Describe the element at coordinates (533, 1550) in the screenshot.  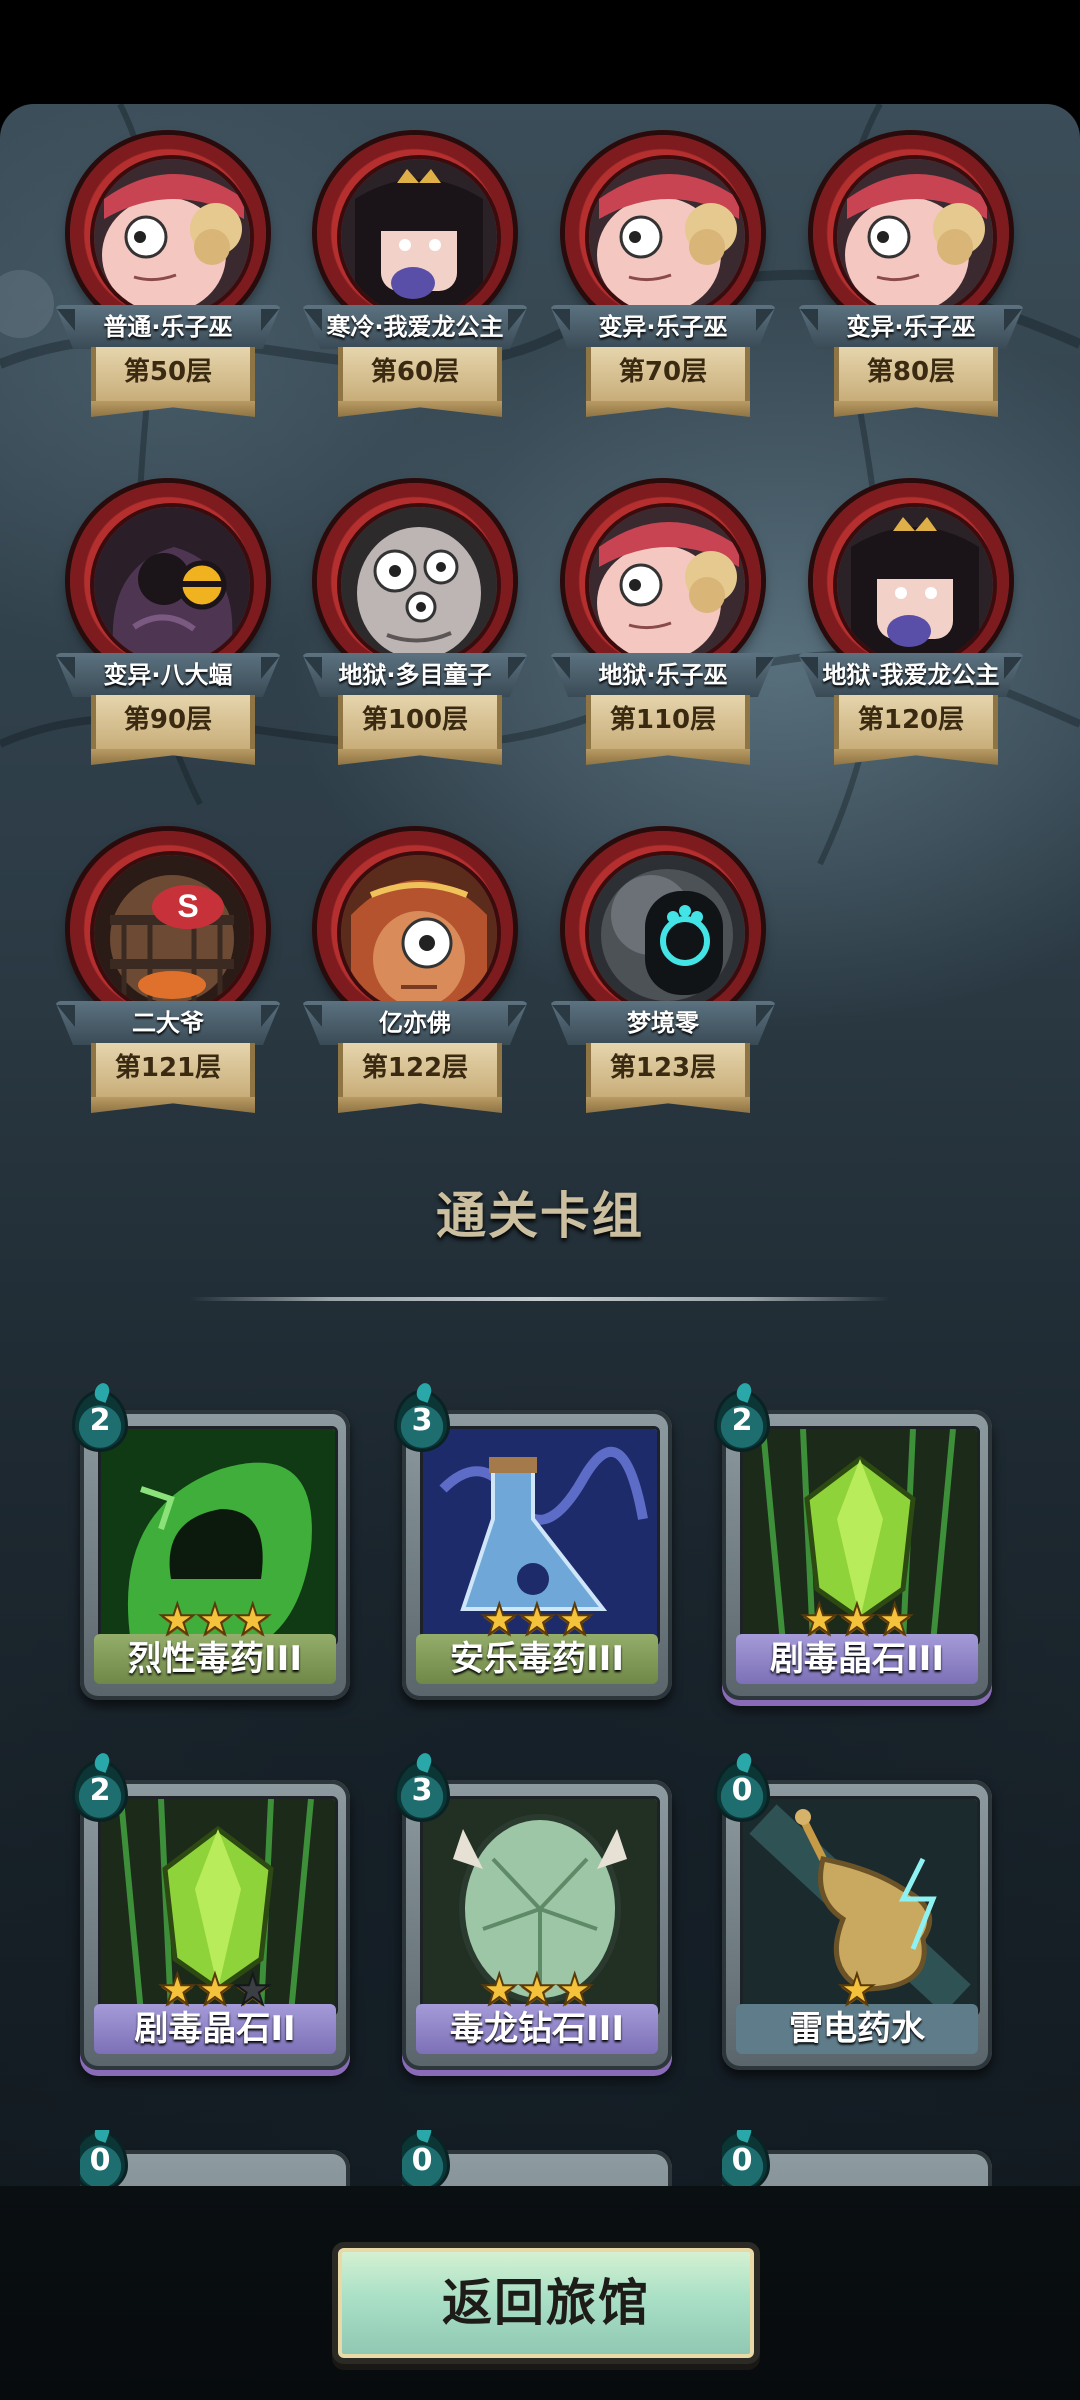
I see `deck-card: 安乐毒药III ★★★ 3` at that location.